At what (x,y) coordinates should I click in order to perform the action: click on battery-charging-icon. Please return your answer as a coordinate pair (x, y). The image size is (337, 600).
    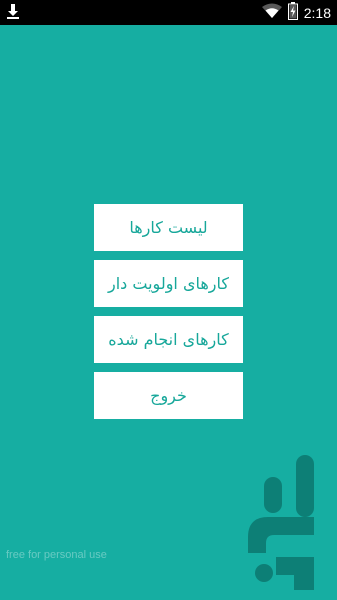
    Looking at the image, I should click on (292, 12).